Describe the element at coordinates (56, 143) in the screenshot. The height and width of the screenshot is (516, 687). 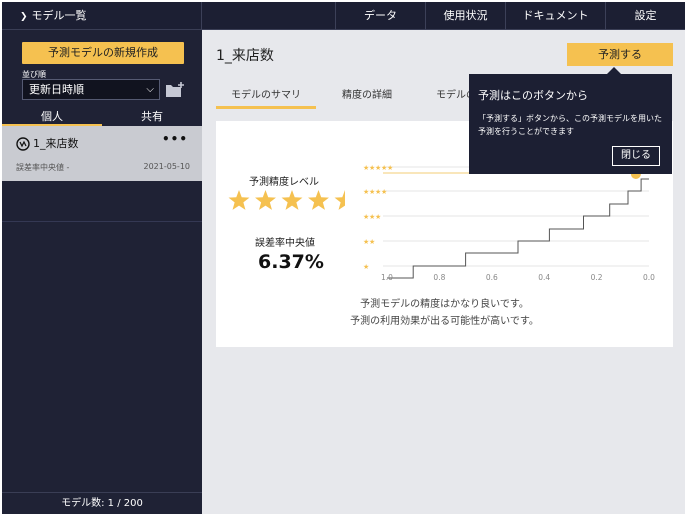
I see `model-name: 1_来店数` at that location.